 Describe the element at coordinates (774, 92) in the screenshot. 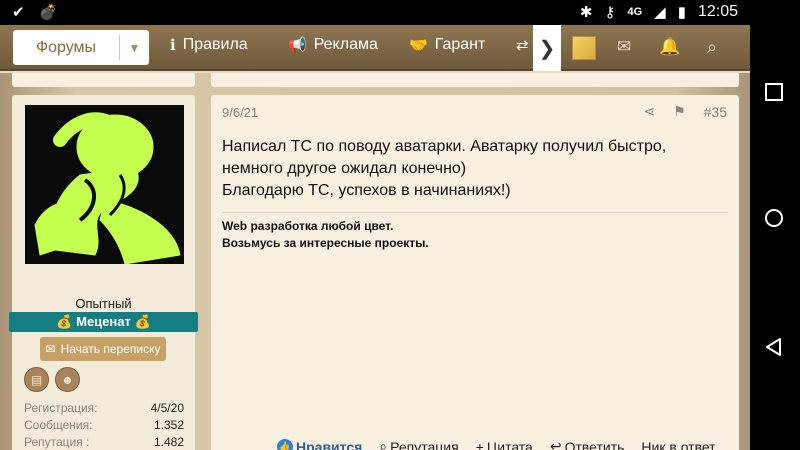

I see `recent-apps-icon` at that location.